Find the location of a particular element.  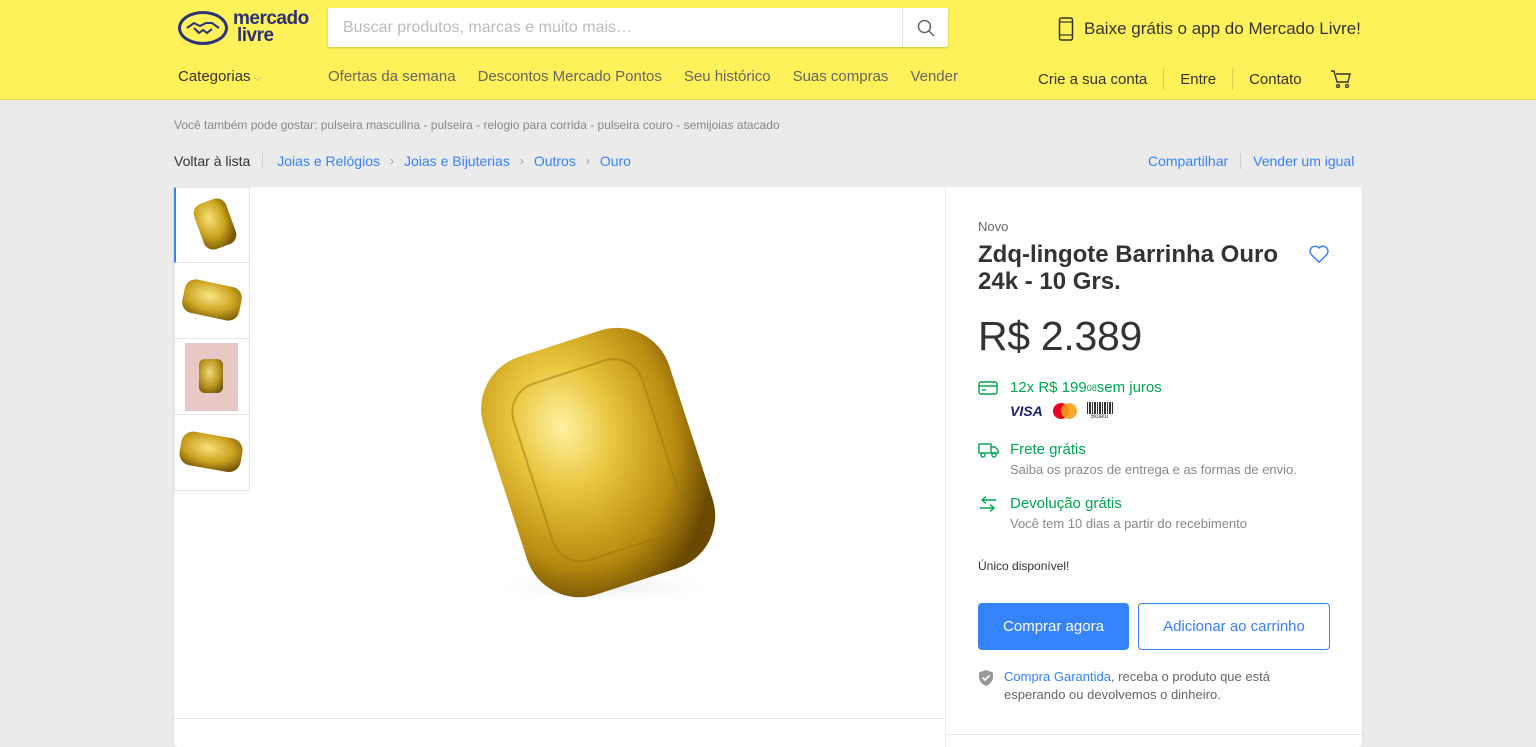

return-arrow-icon is located at coordinates (988, 504).